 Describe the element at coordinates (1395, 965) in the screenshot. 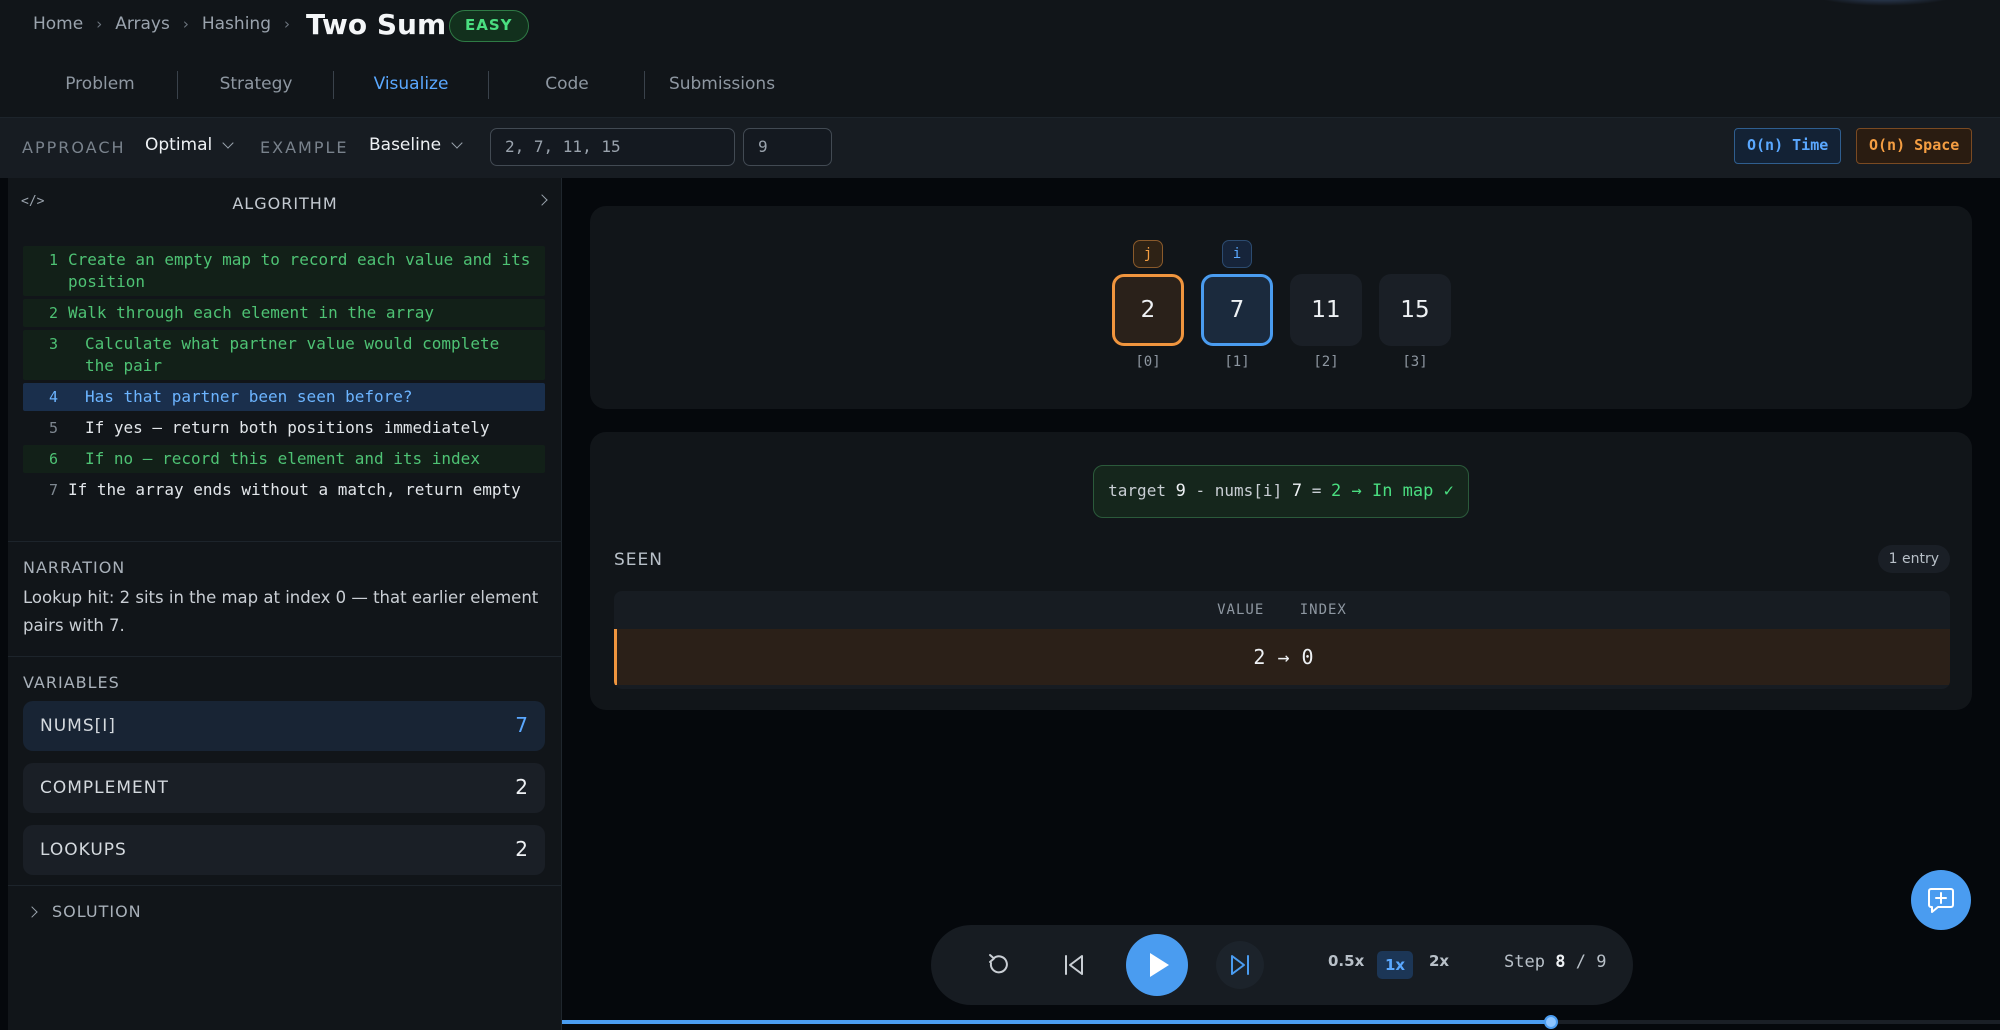

I see `speed-1x: 1x` at that location.